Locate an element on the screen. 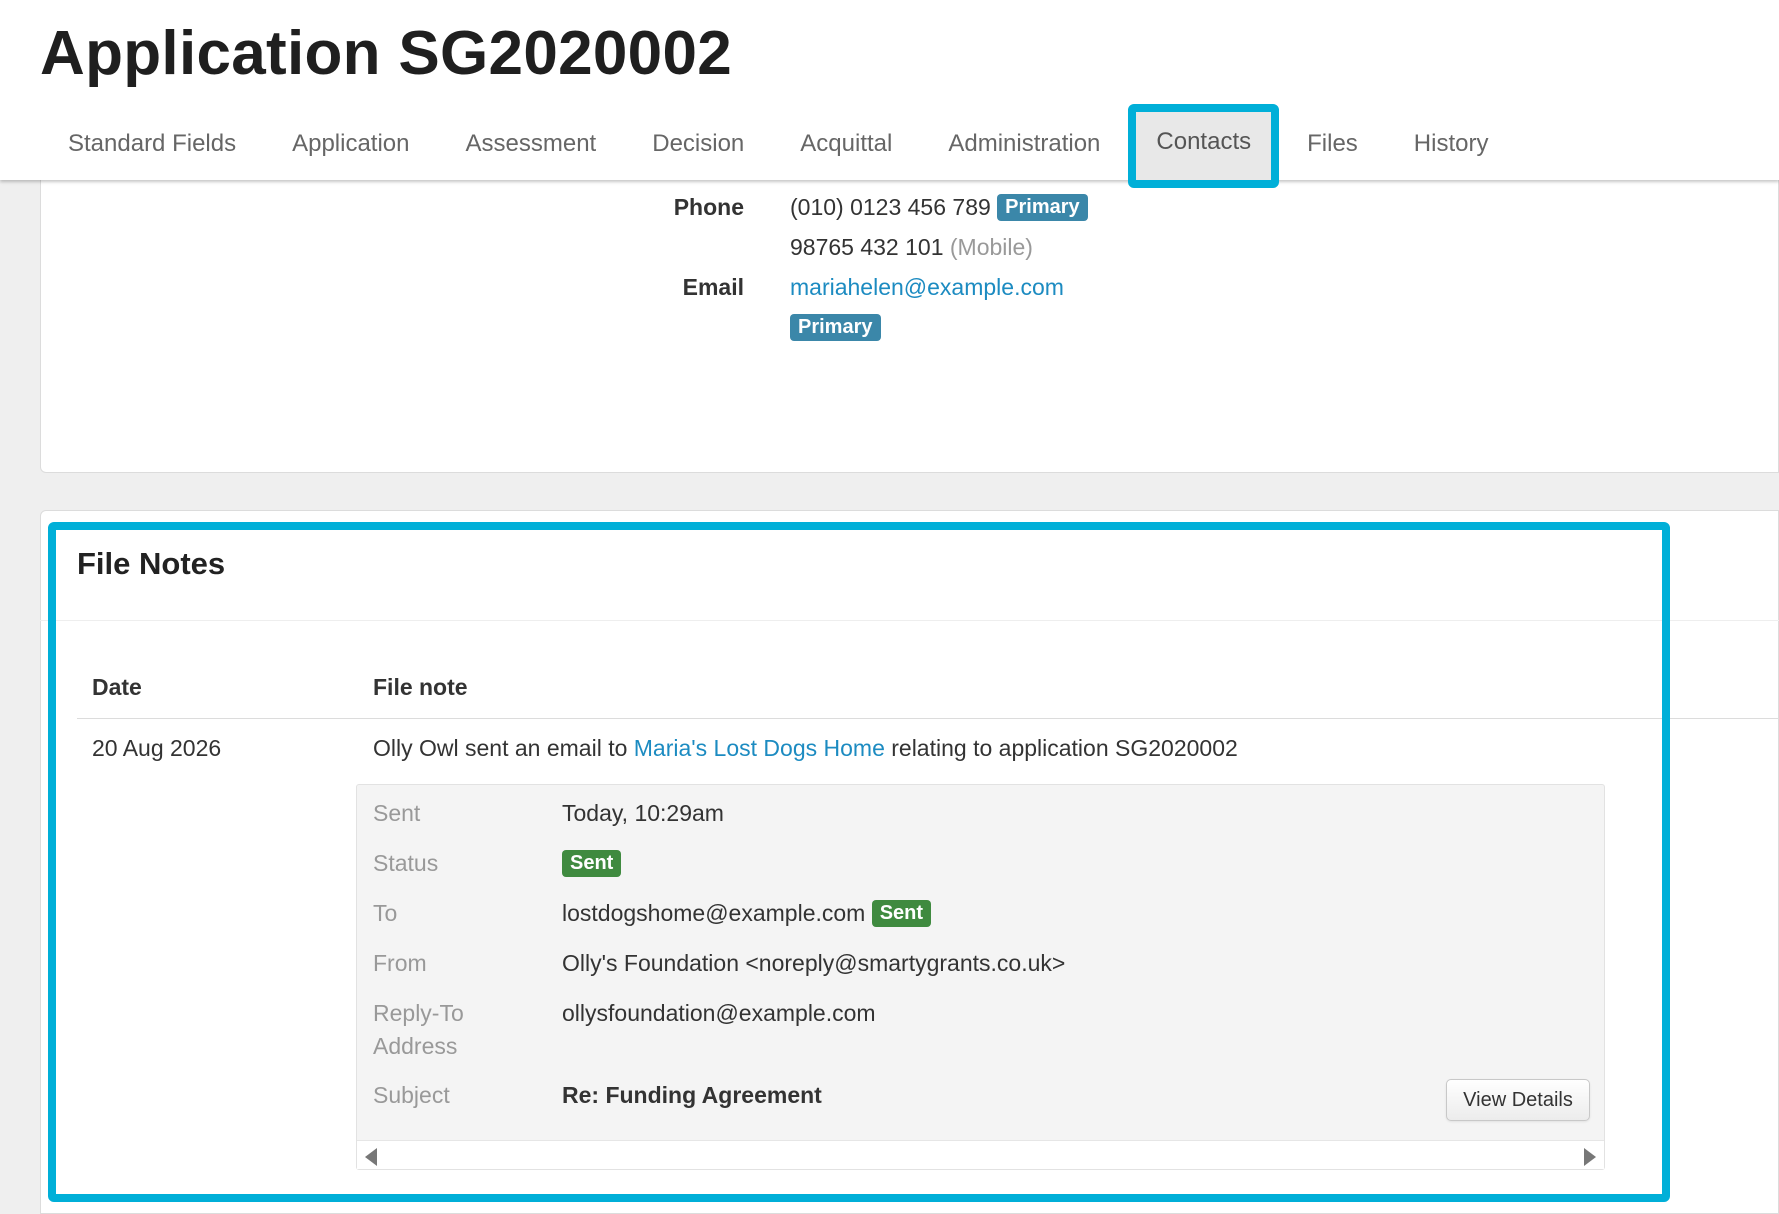  to-label: To is located at coordinates (385, 913).